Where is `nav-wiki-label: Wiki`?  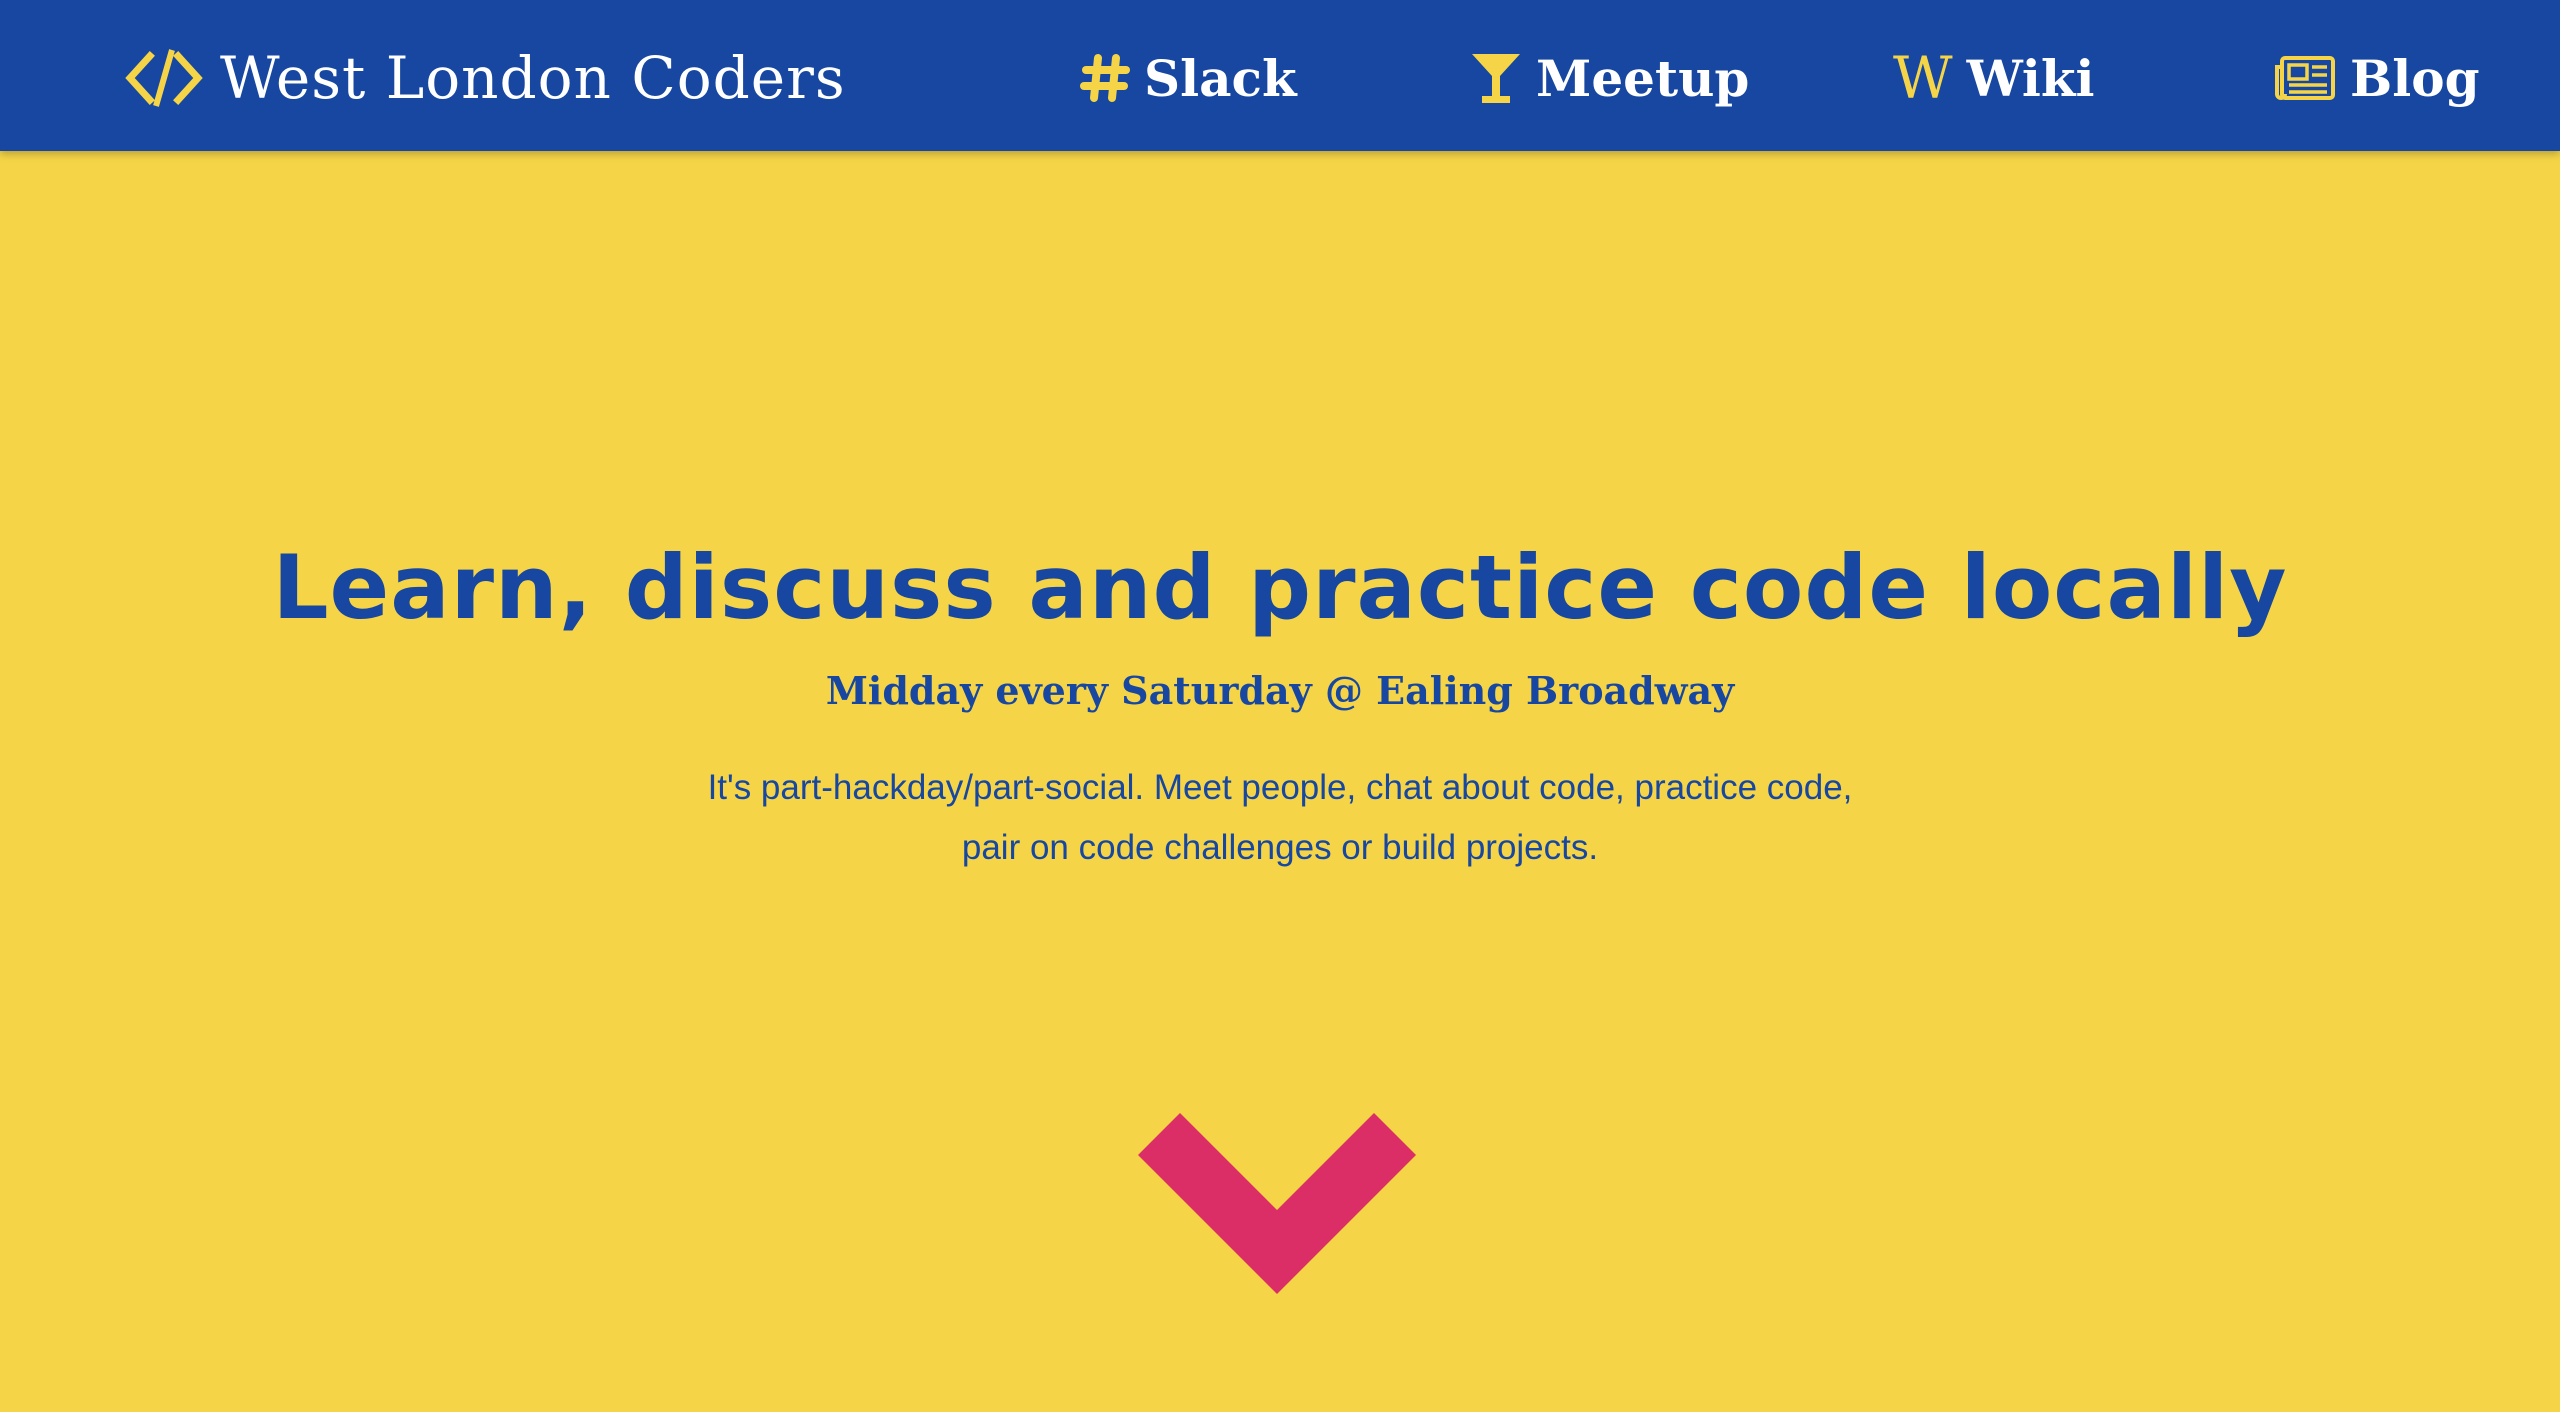
nav-wiki-label: Wiki is located at coordinates (2030, 78).